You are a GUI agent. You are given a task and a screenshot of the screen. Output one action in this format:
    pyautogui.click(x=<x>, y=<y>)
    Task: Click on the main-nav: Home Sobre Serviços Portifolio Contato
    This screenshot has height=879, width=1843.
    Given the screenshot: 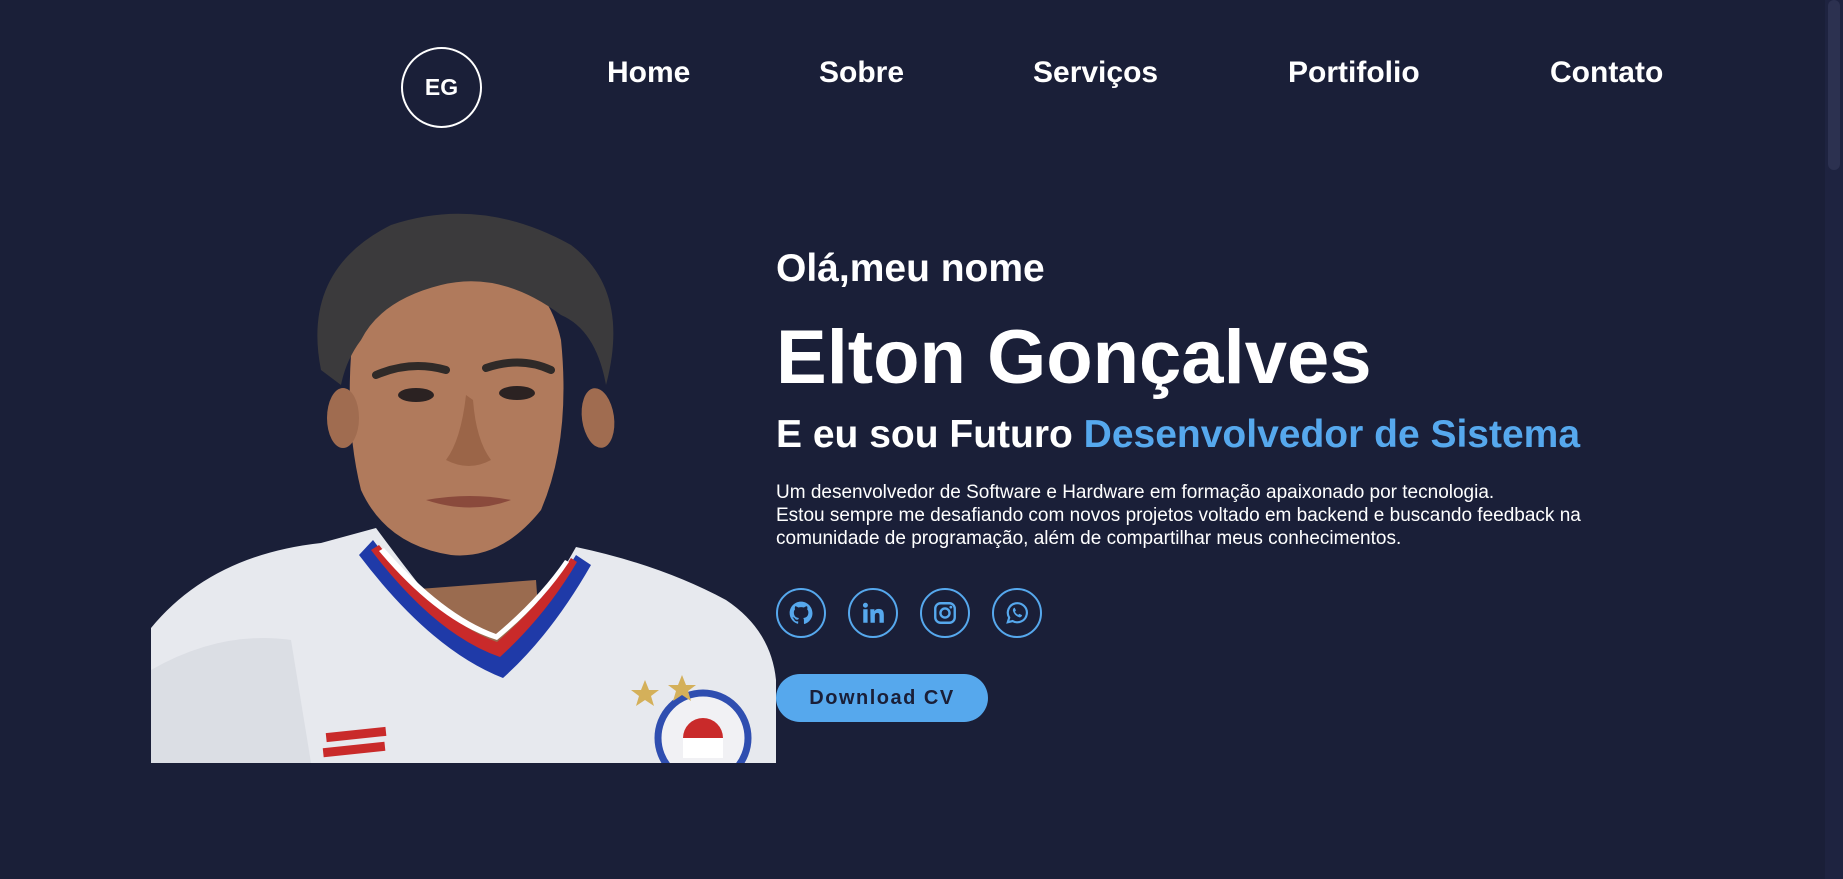 What is the action you would take?
    pyautogui.click(x=912, y=76)
    